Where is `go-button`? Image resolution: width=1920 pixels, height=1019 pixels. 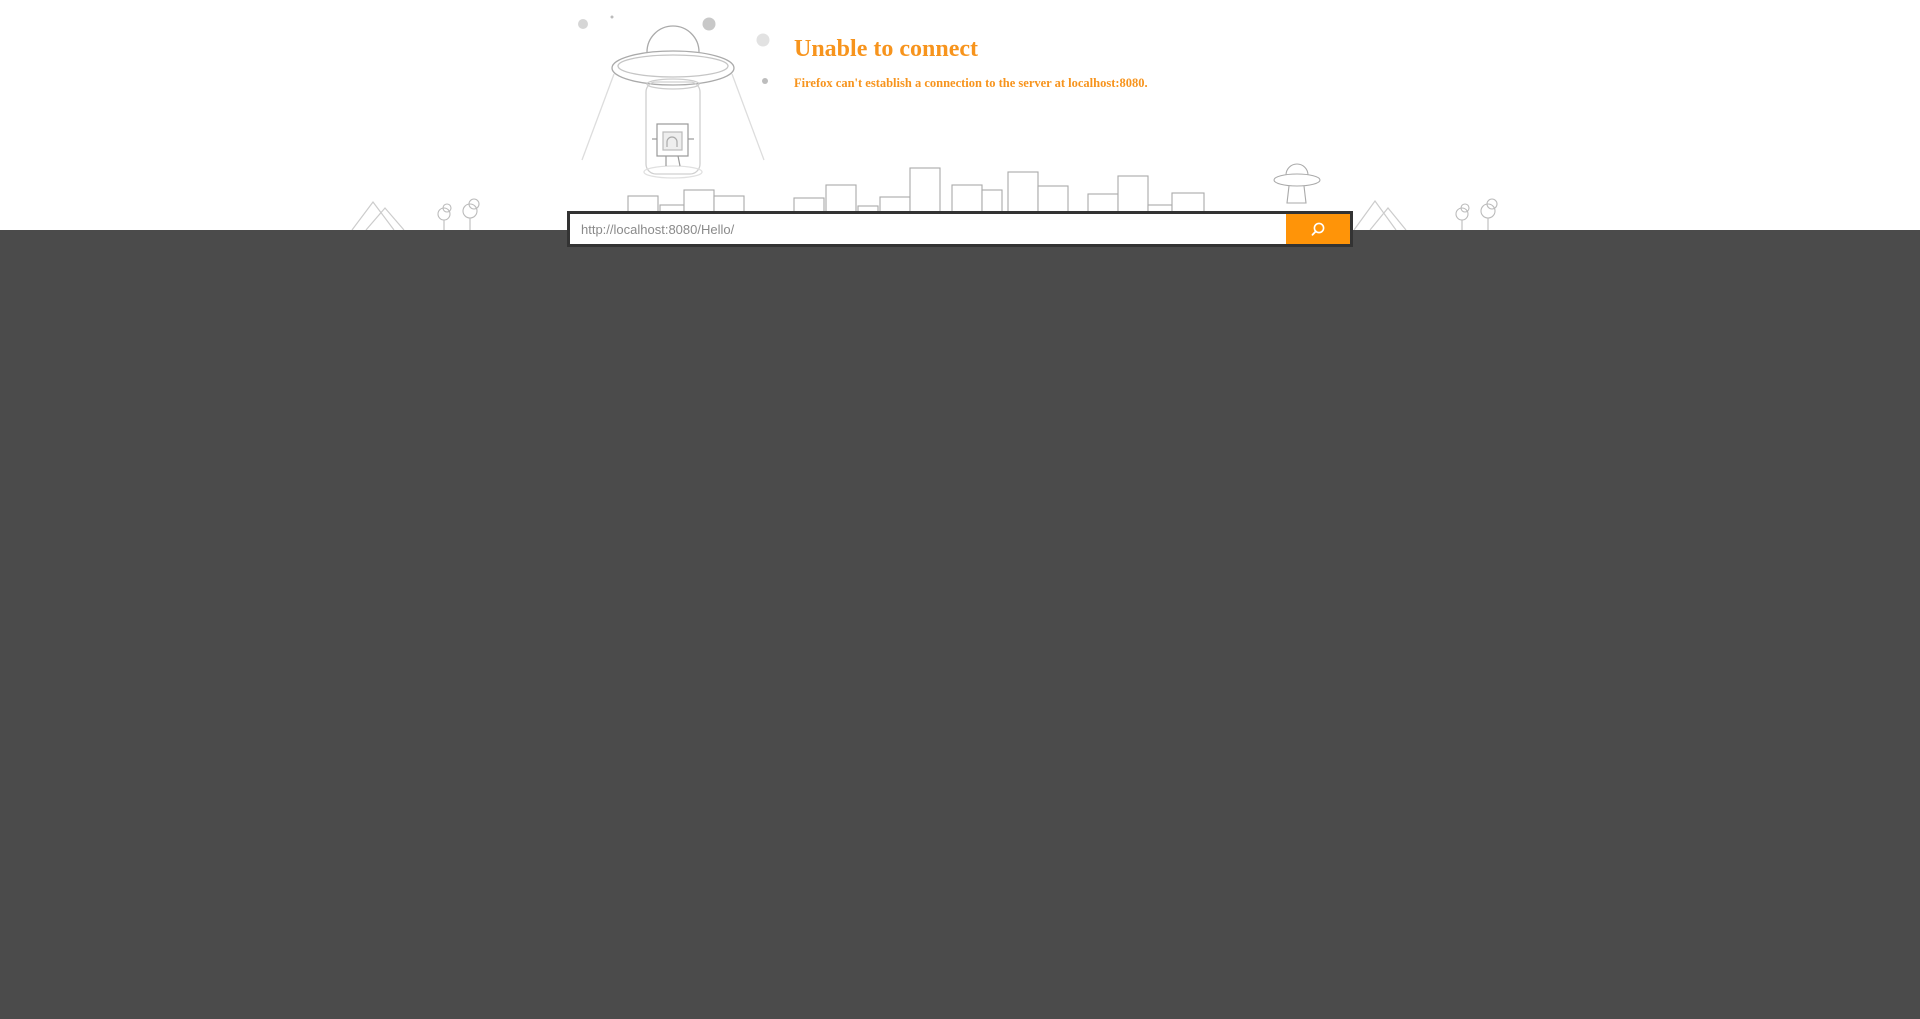
go-button is located at coordinates (1318, 229).